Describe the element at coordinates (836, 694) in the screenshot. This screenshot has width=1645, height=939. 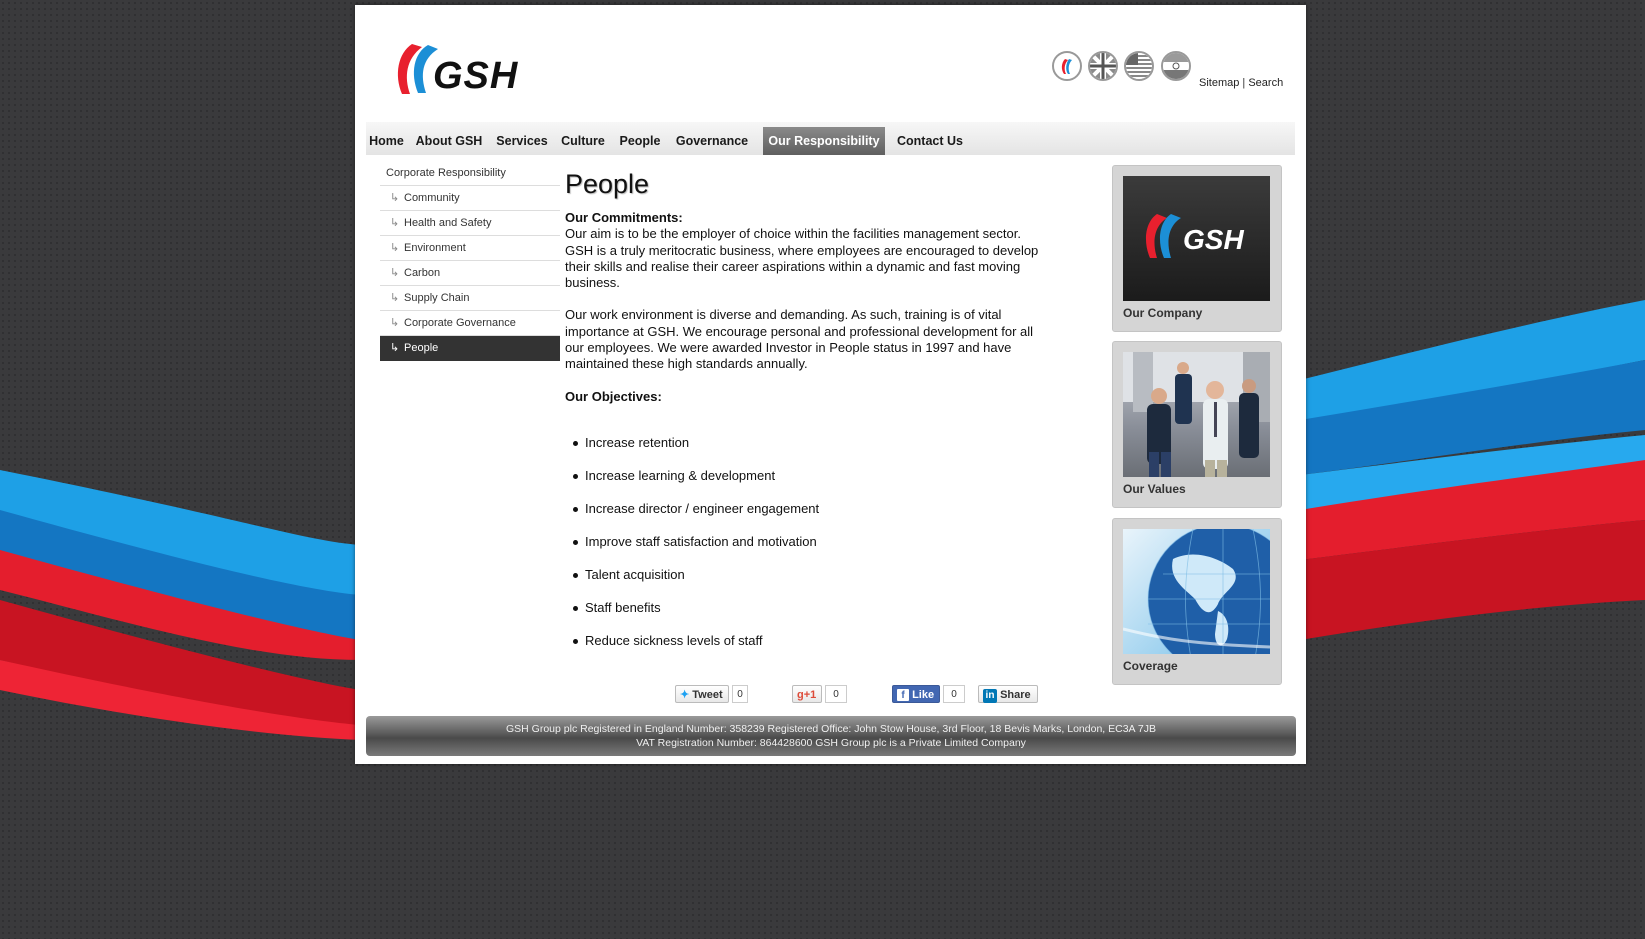
I see `gplus-count: 0` at that location.